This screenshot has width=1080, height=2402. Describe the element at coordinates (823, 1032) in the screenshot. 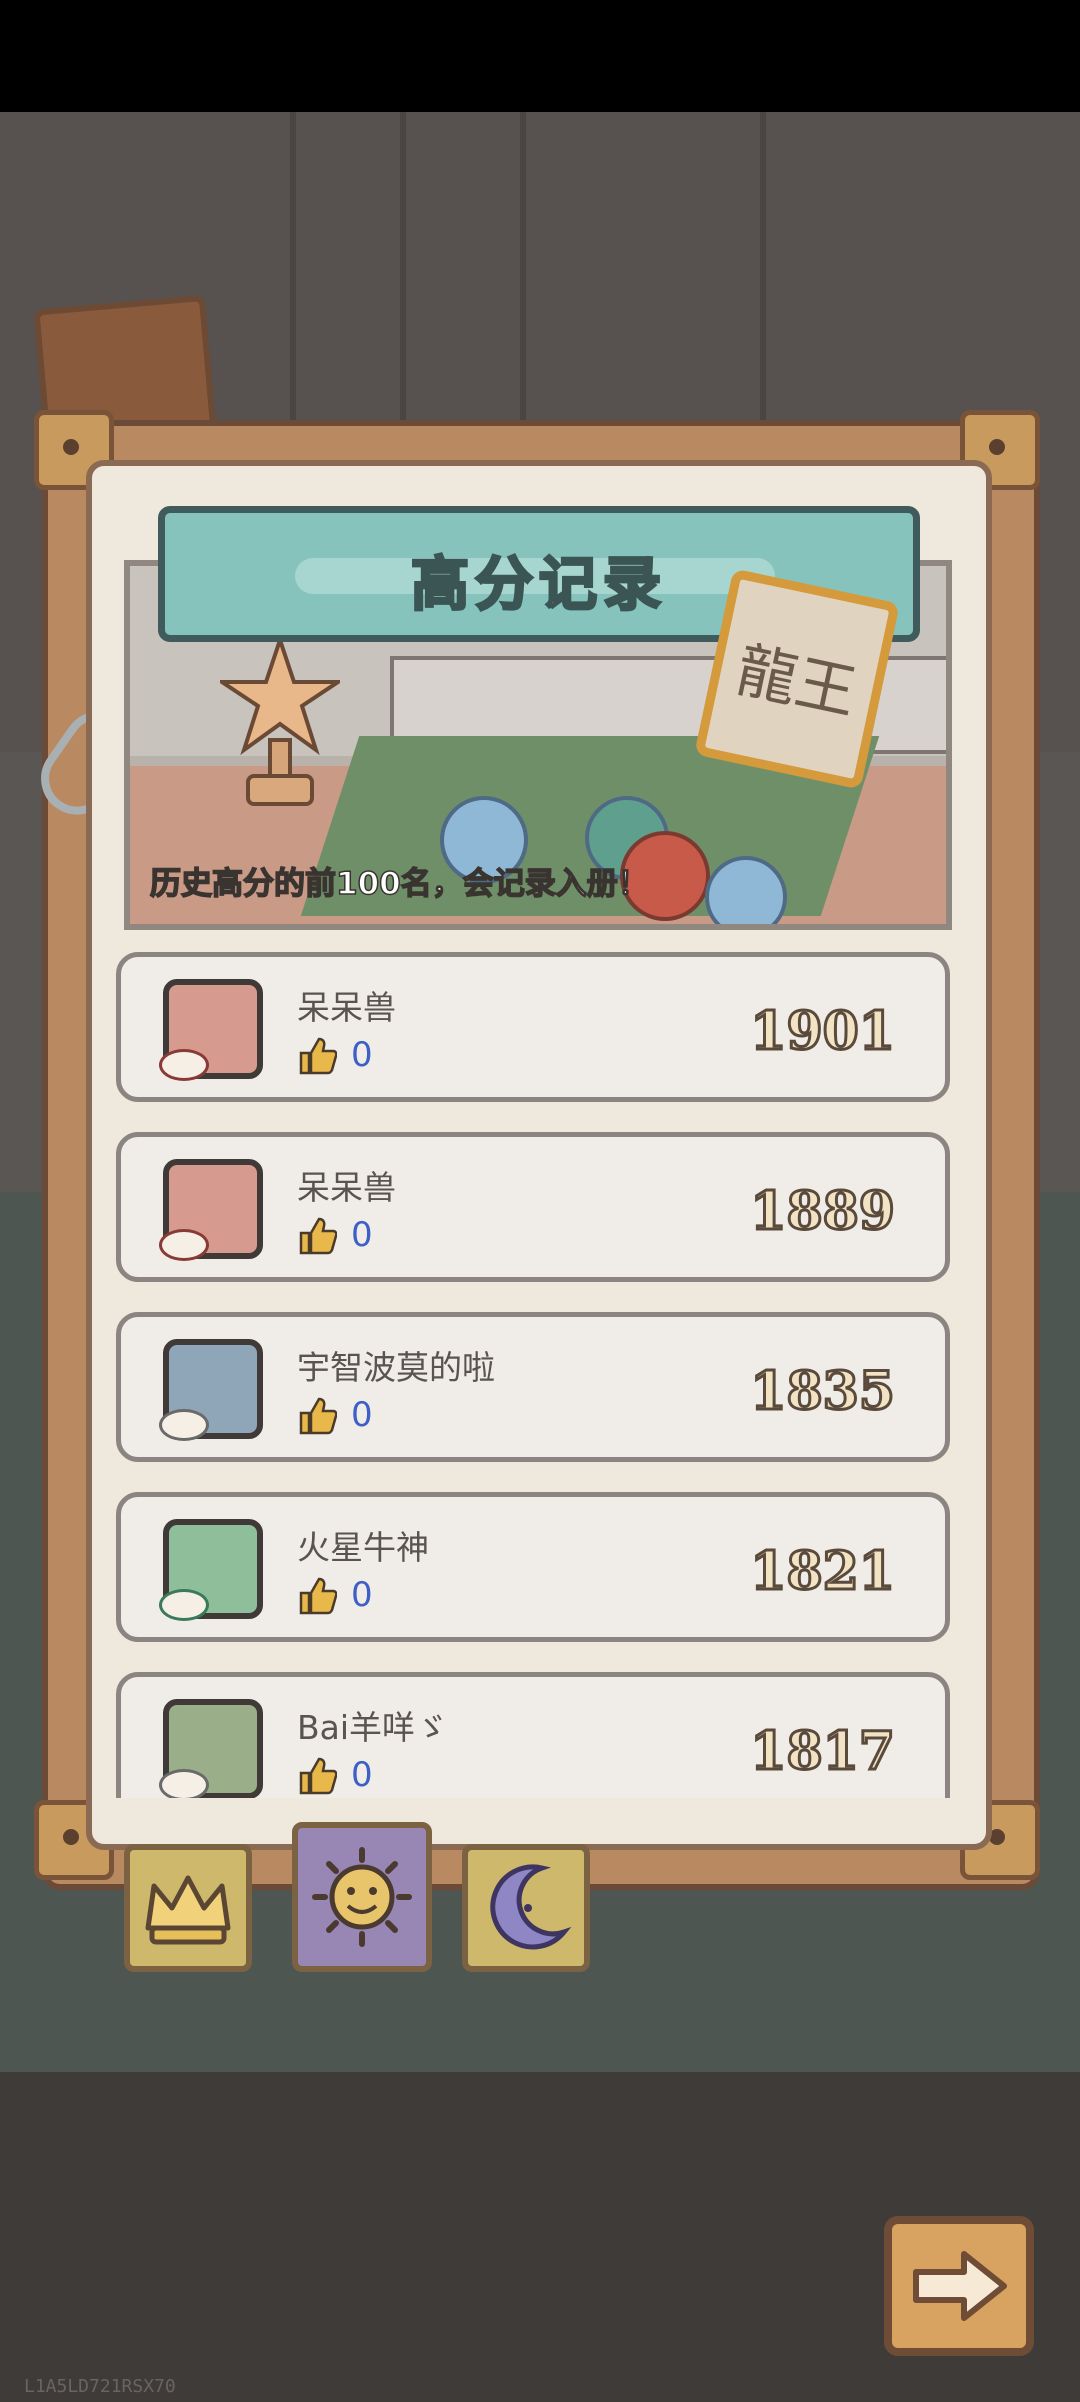

I see `score: 1901` at that location.